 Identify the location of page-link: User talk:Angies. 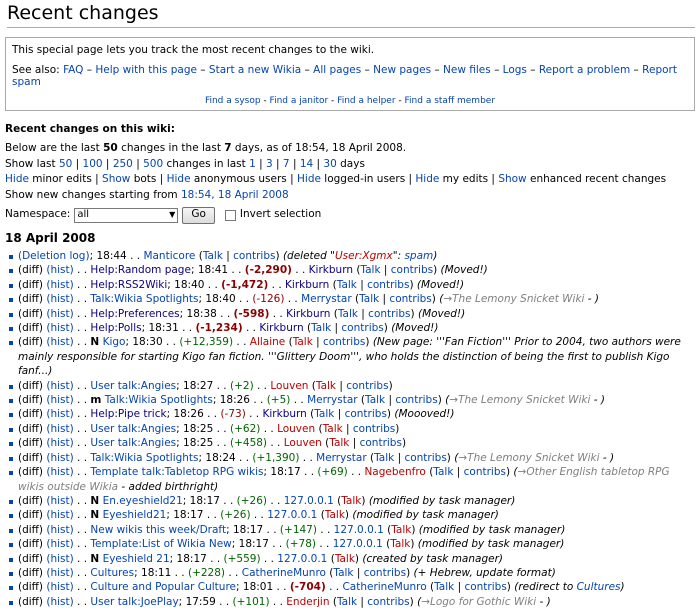
(133, 443).